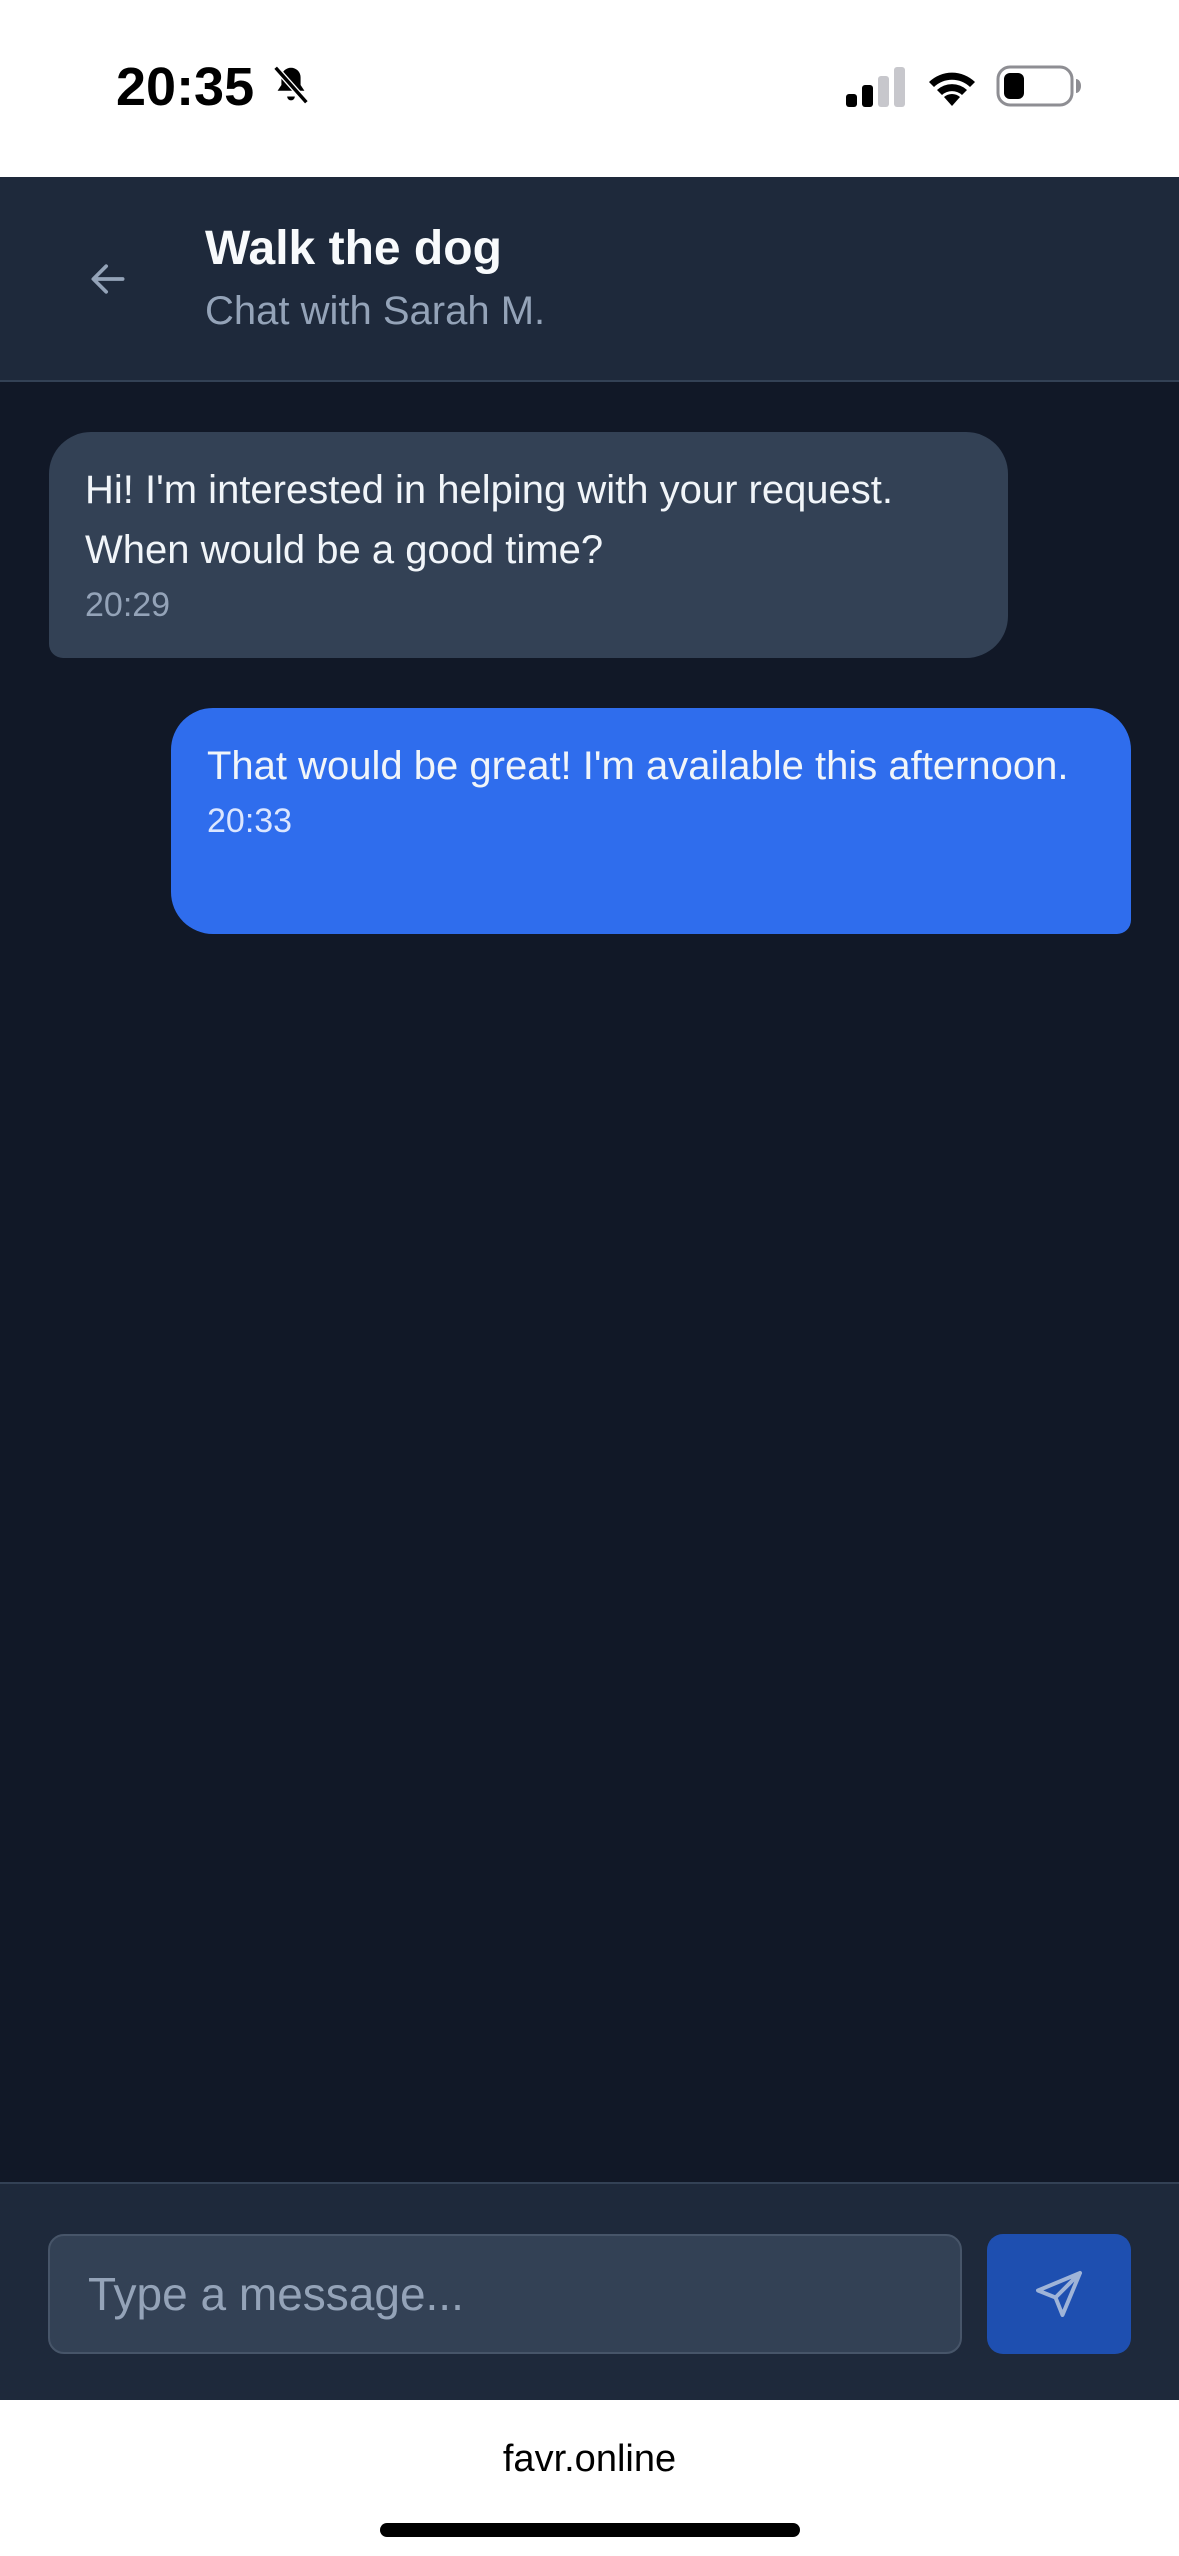 The image size is (1179, 2556). I want to click on send-icon, so click(1059, 2294).